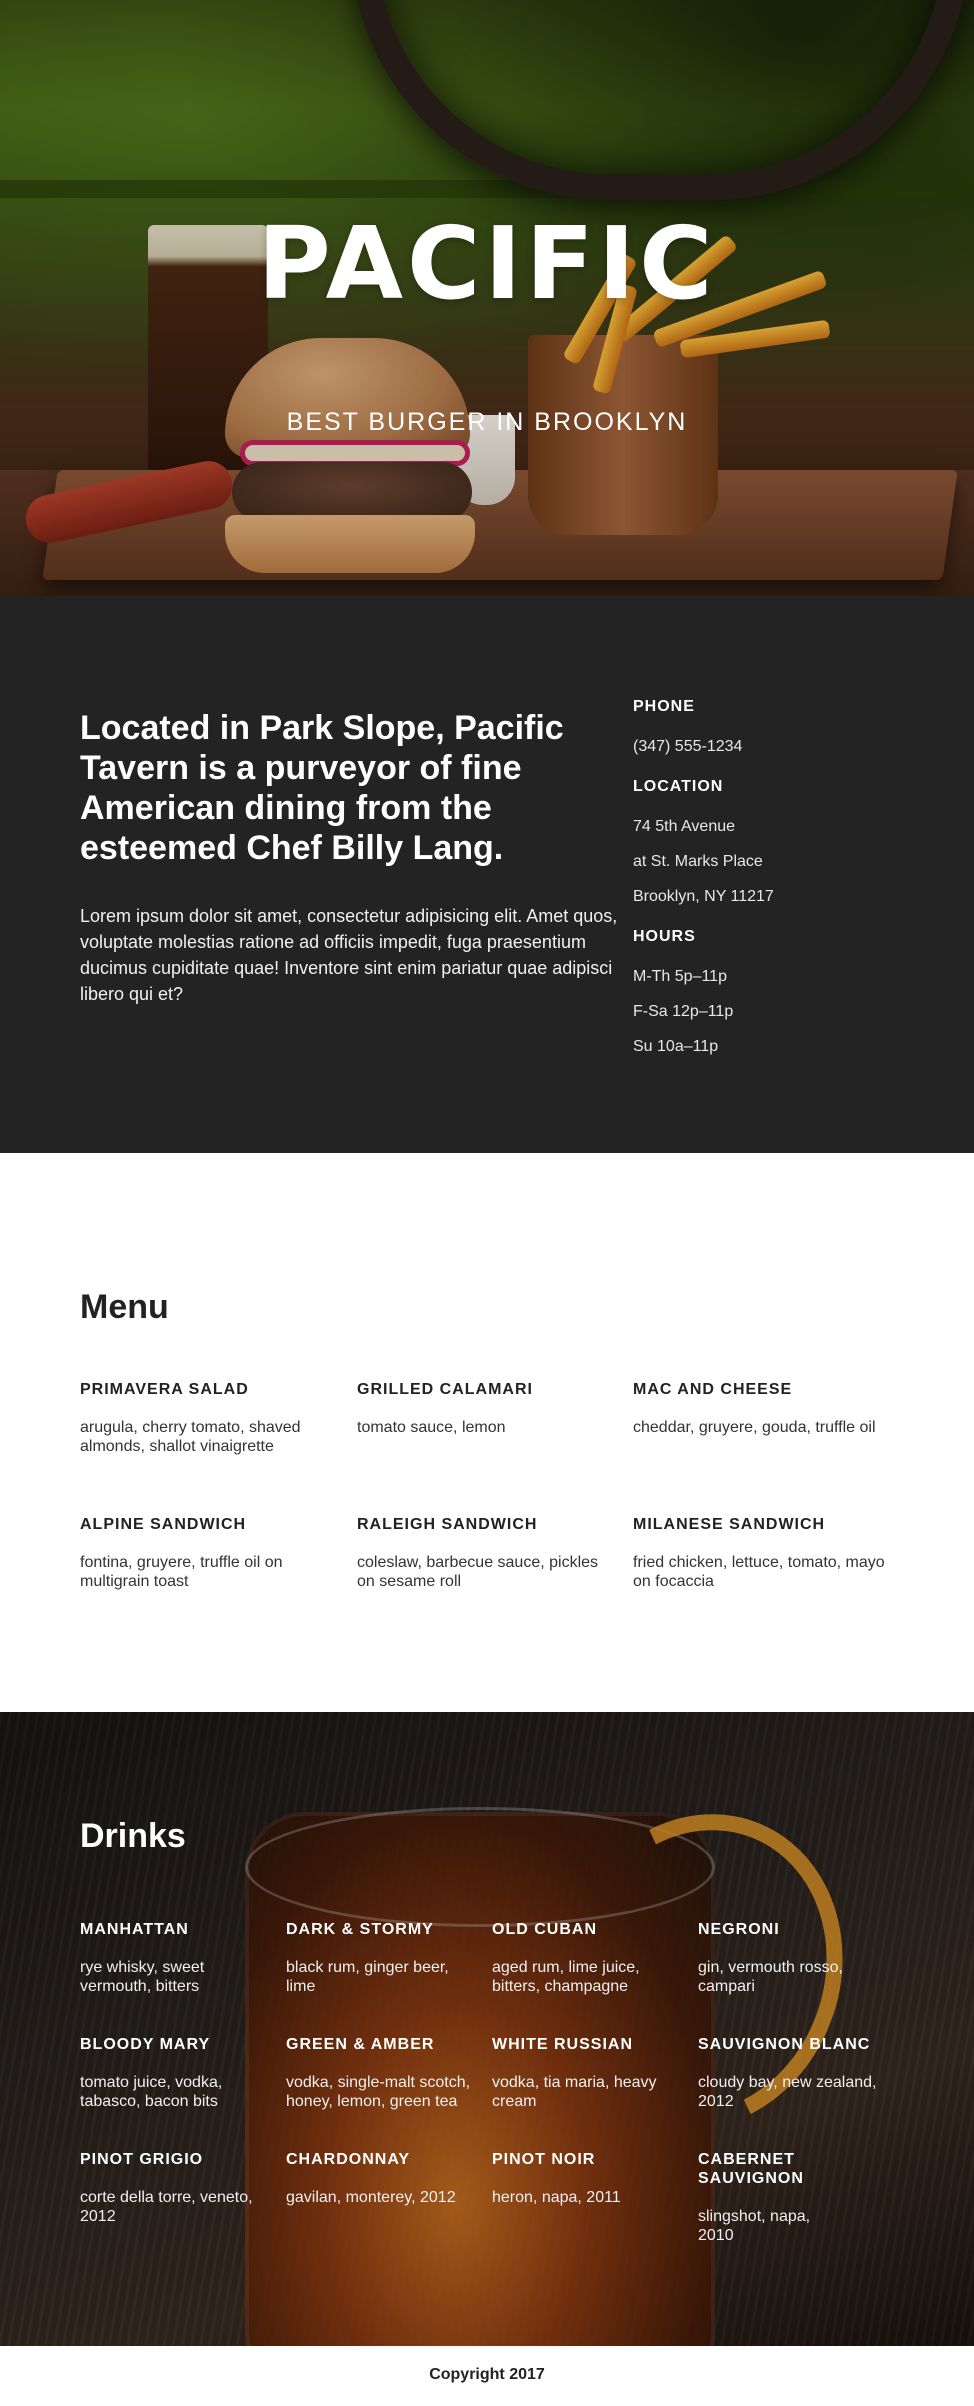  I want to click on menu-item-name: MAC AND CHEESE, so click(713, 1389).